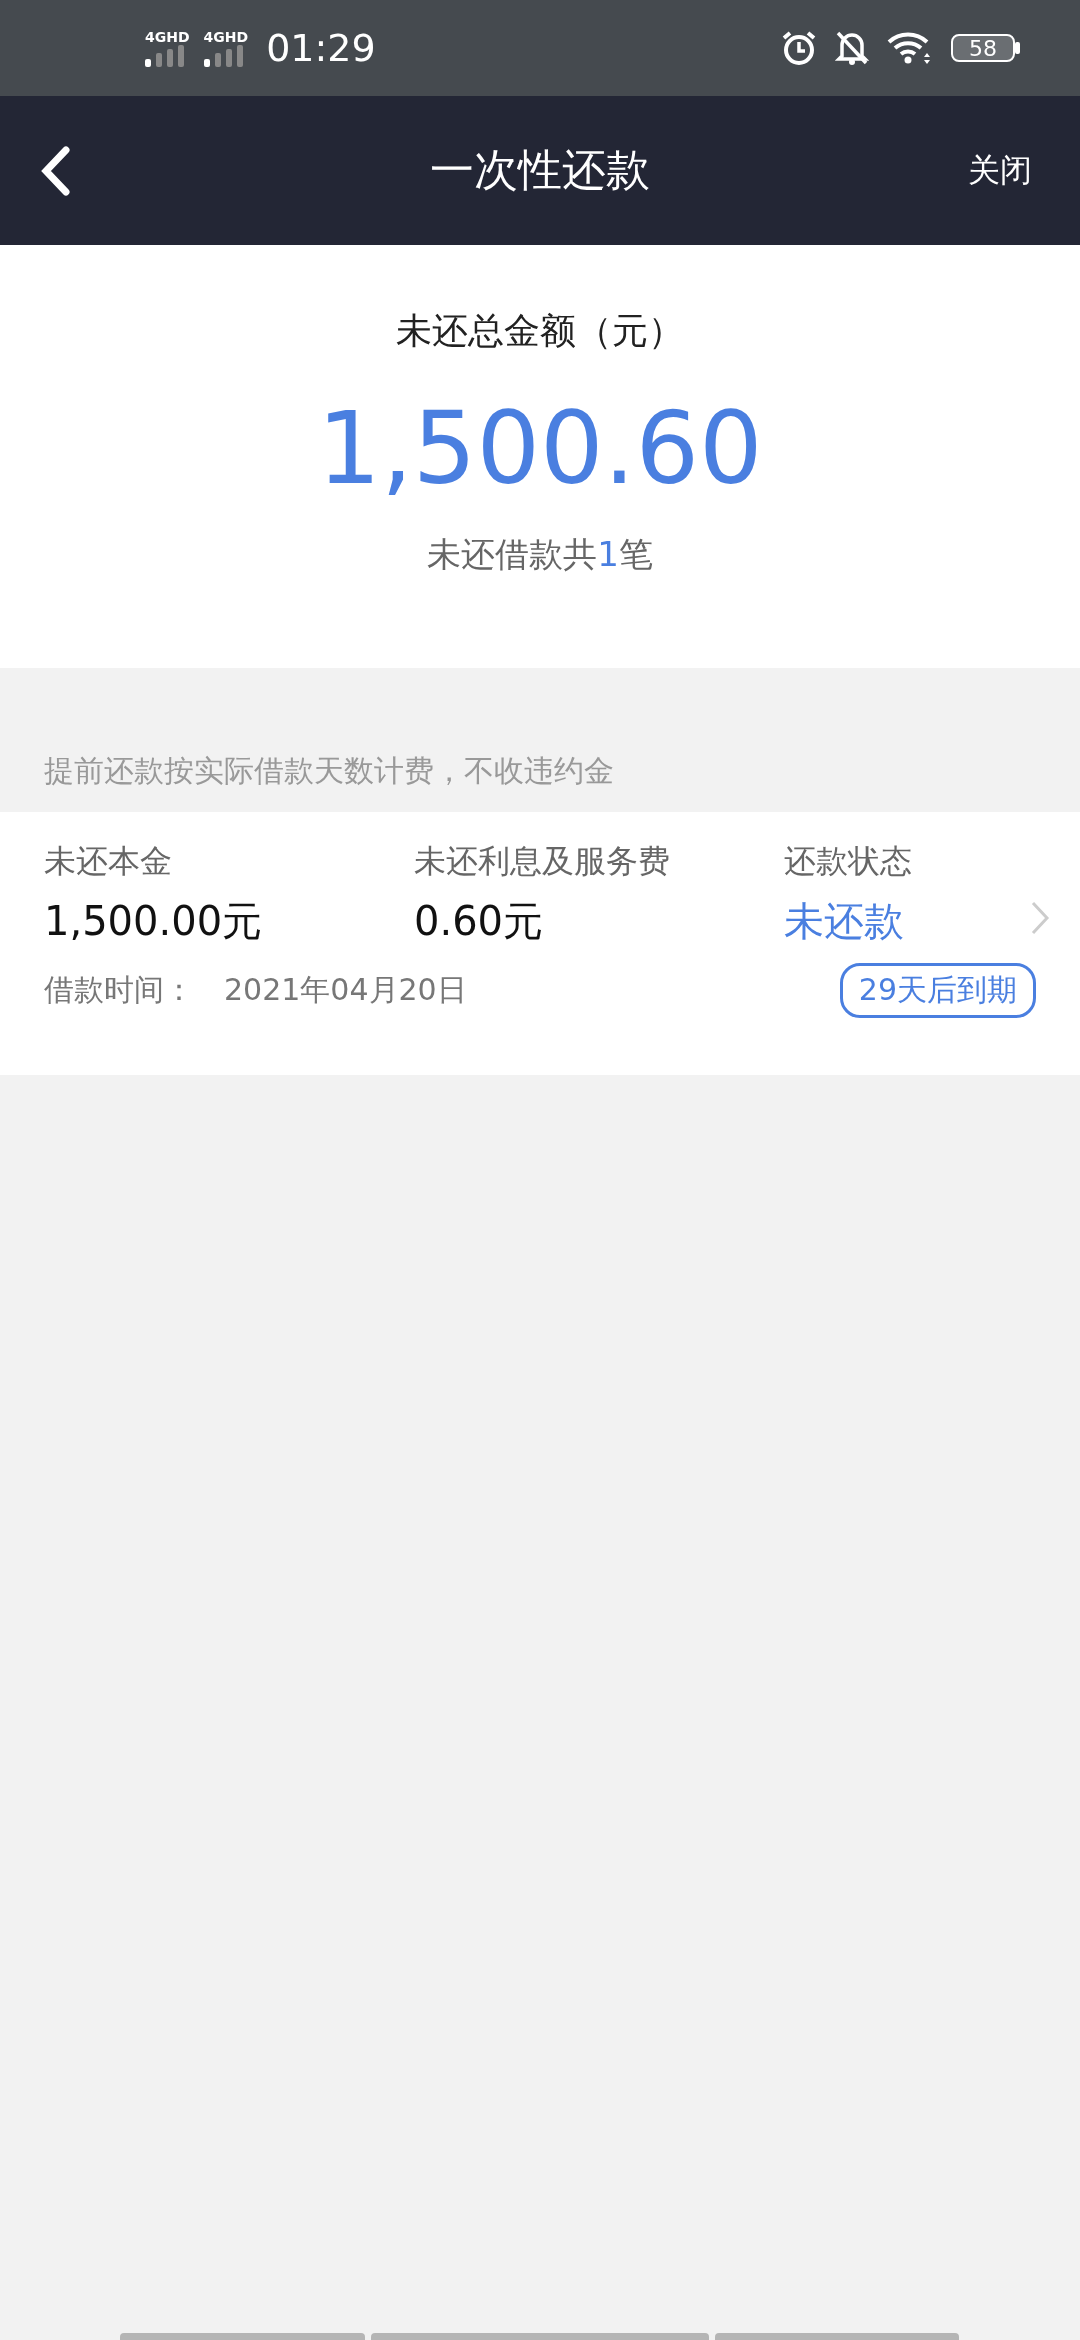 The width and height of the screenshot is (1080, 2340). What do you see at coordinates (1040, 918) in the screenshot?
I see `chevron-icon` at bounding box center [1040, 918].